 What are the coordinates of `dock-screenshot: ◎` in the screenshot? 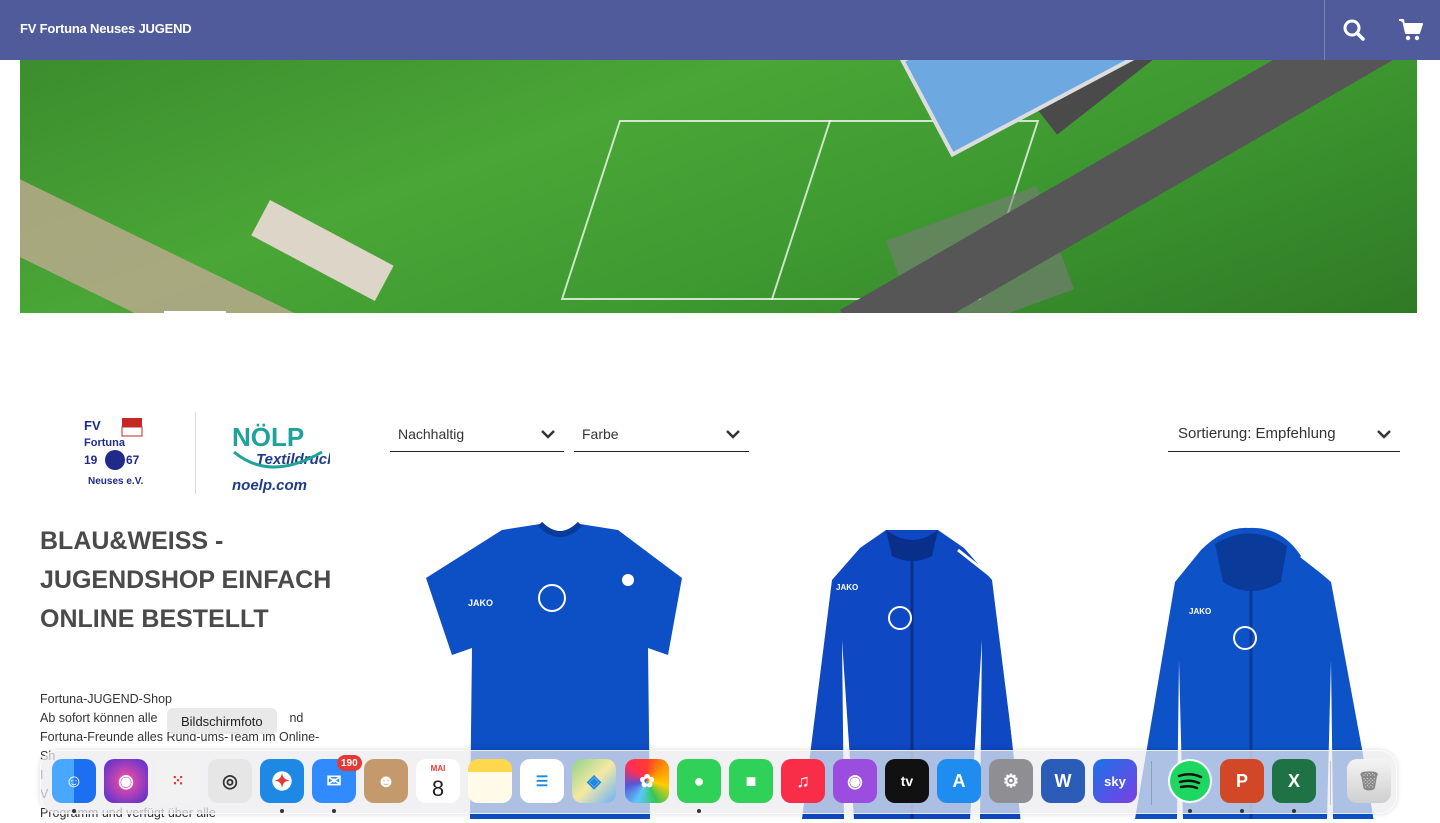 It's located at (230, 781).